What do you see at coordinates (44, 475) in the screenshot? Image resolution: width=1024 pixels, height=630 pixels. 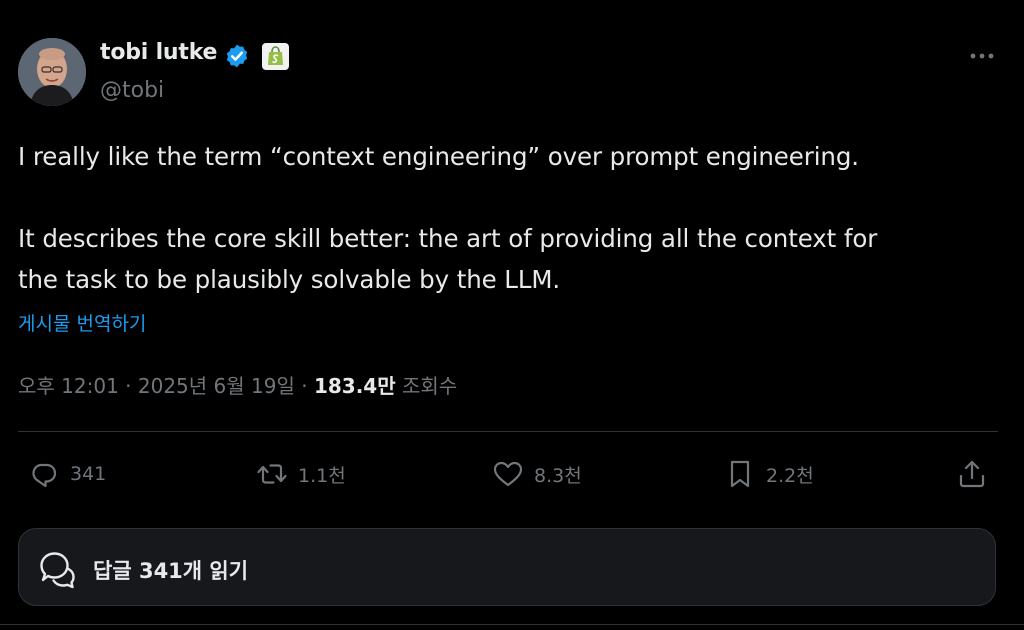 I see `reply-icon` at bounding box center [44, 475].